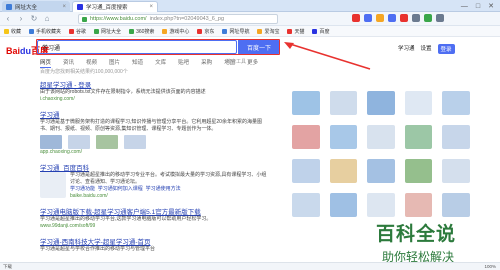 The image size is (500, 270). What do you see at coordinates (141, 31) in the screenshot?
I see `bookmark-item: 360搜索` at bounding box center [141, 31].